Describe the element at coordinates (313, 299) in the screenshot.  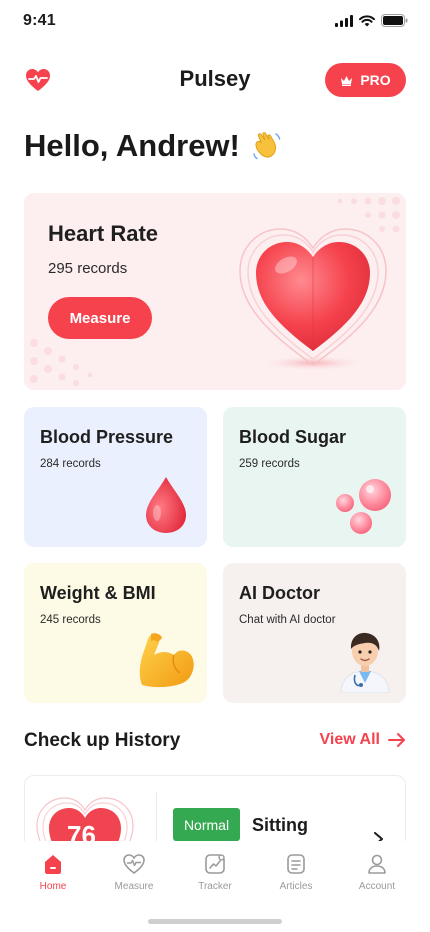
I see `heart-illustration-icon` at that location.